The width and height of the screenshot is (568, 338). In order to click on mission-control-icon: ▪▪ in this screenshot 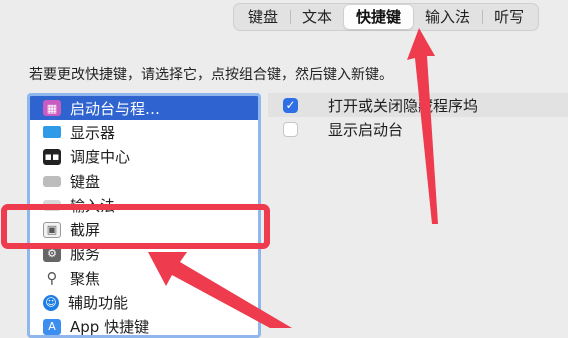, I will do `click(52, 156)`.